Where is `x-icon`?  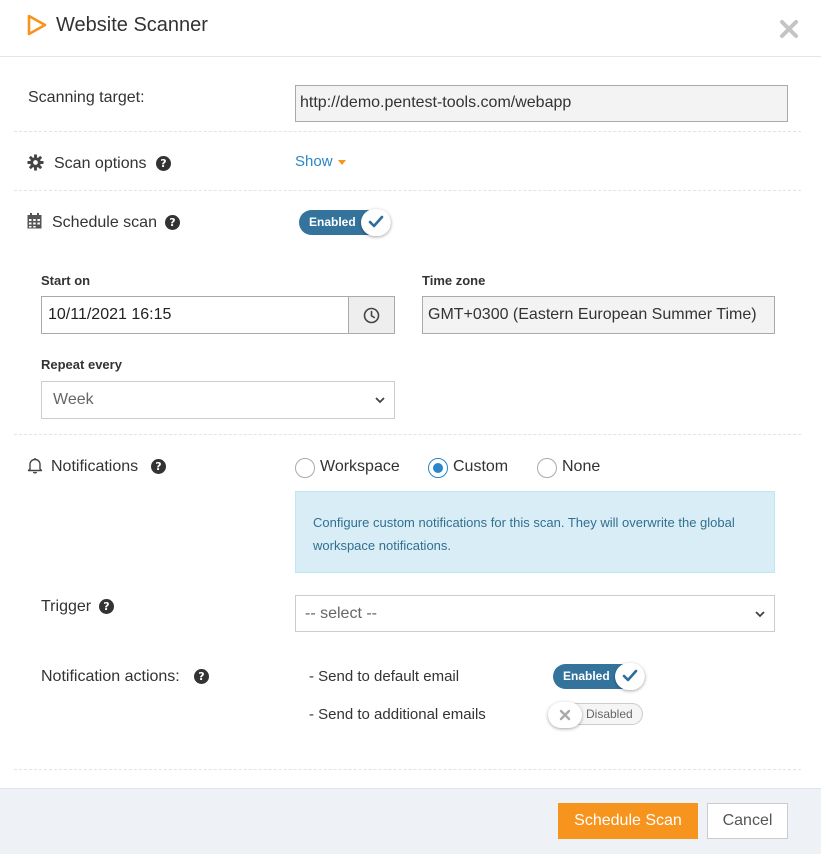 x-icon is located at coordinates (565, 715).